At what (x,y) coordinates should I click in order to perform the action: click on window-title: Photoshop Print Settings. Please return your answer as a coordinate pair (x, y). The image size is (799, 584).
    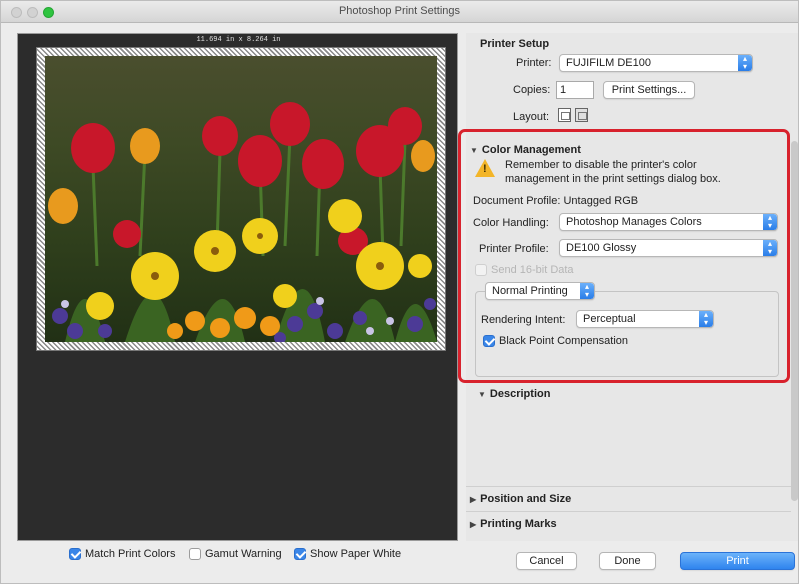
    Looking at the image, I should click on (399, 11).